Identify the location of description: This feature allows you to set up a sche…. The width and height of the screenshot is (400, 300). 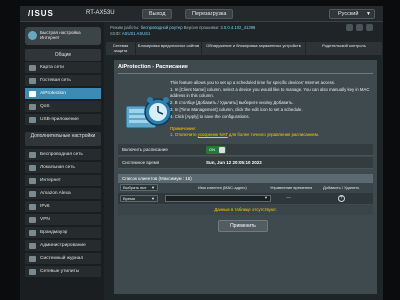
(270, 100).